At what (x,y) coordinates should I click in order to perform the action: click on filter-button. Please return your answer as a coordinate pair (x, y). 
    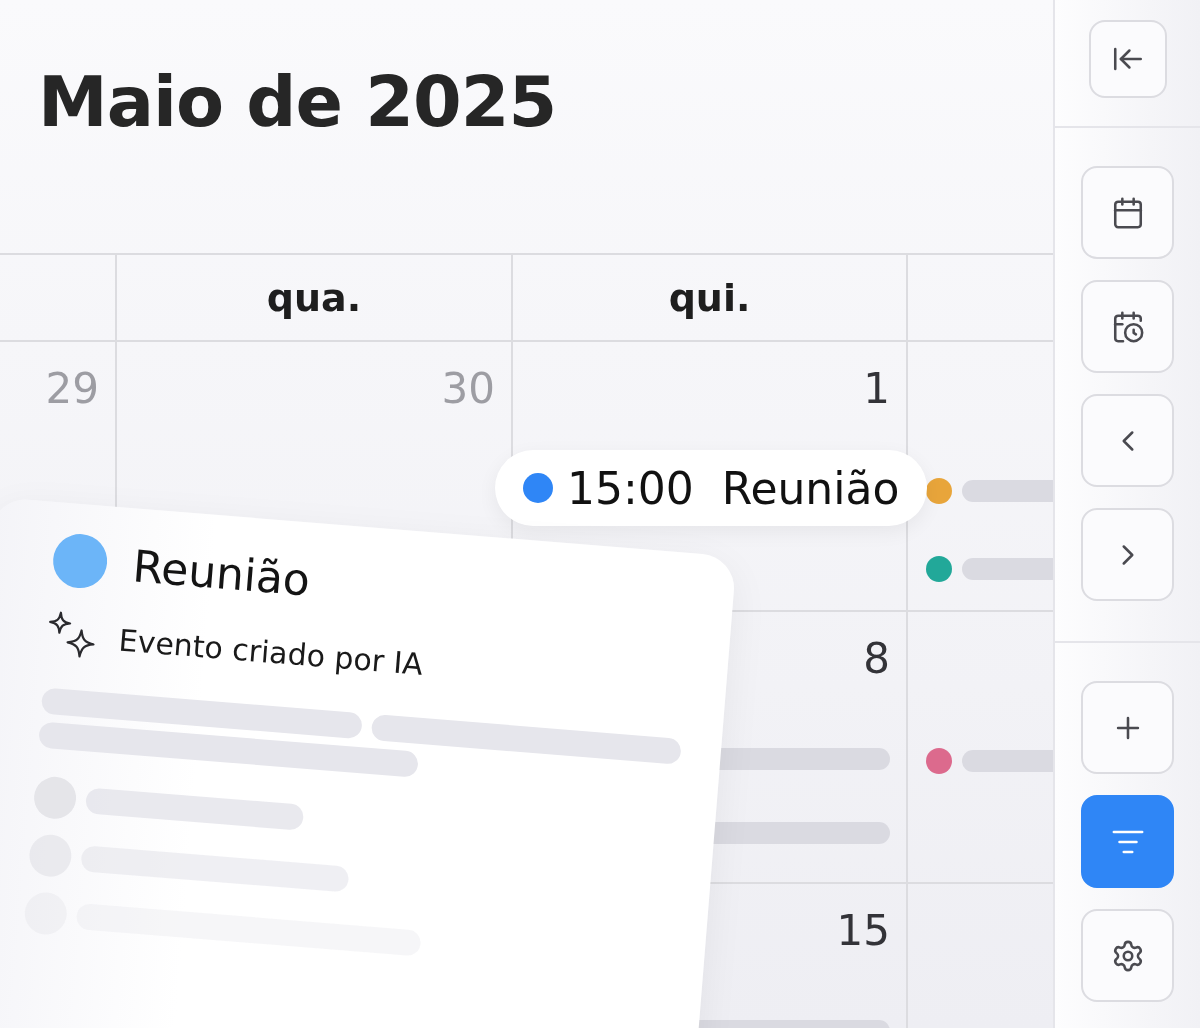
    Looking at the image, I should click on (1127, 841).